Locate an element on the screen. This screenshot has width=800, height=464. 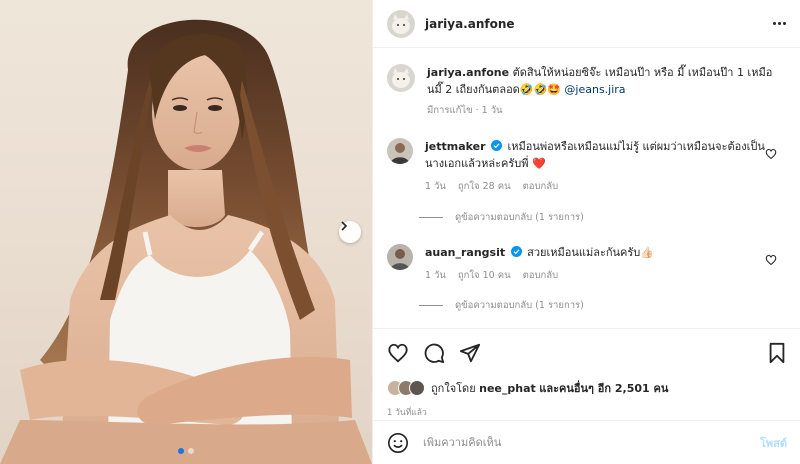
caption-username: jariya.anfone is located at coordinates (468, 72).